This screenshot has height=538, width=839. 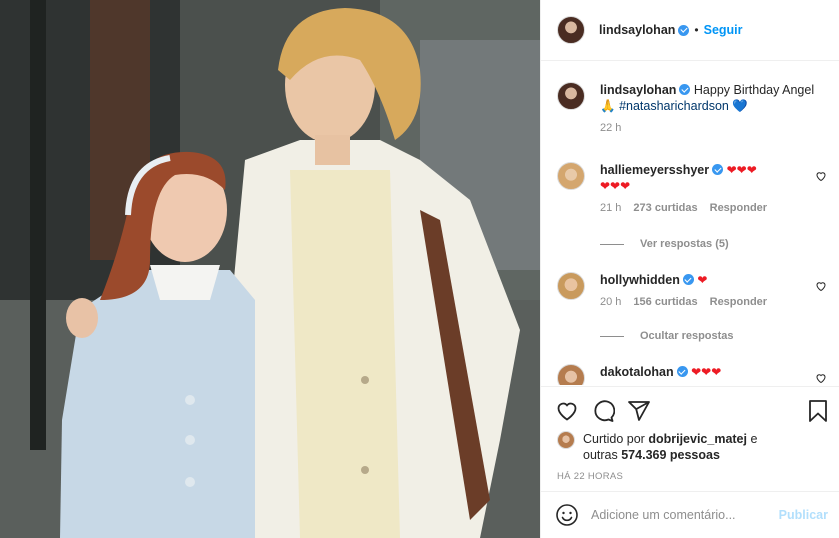 What do you see at coordinates (818, 411) in the screenshot?
I see `bookmark-icon` at bounding box center [818, 411].